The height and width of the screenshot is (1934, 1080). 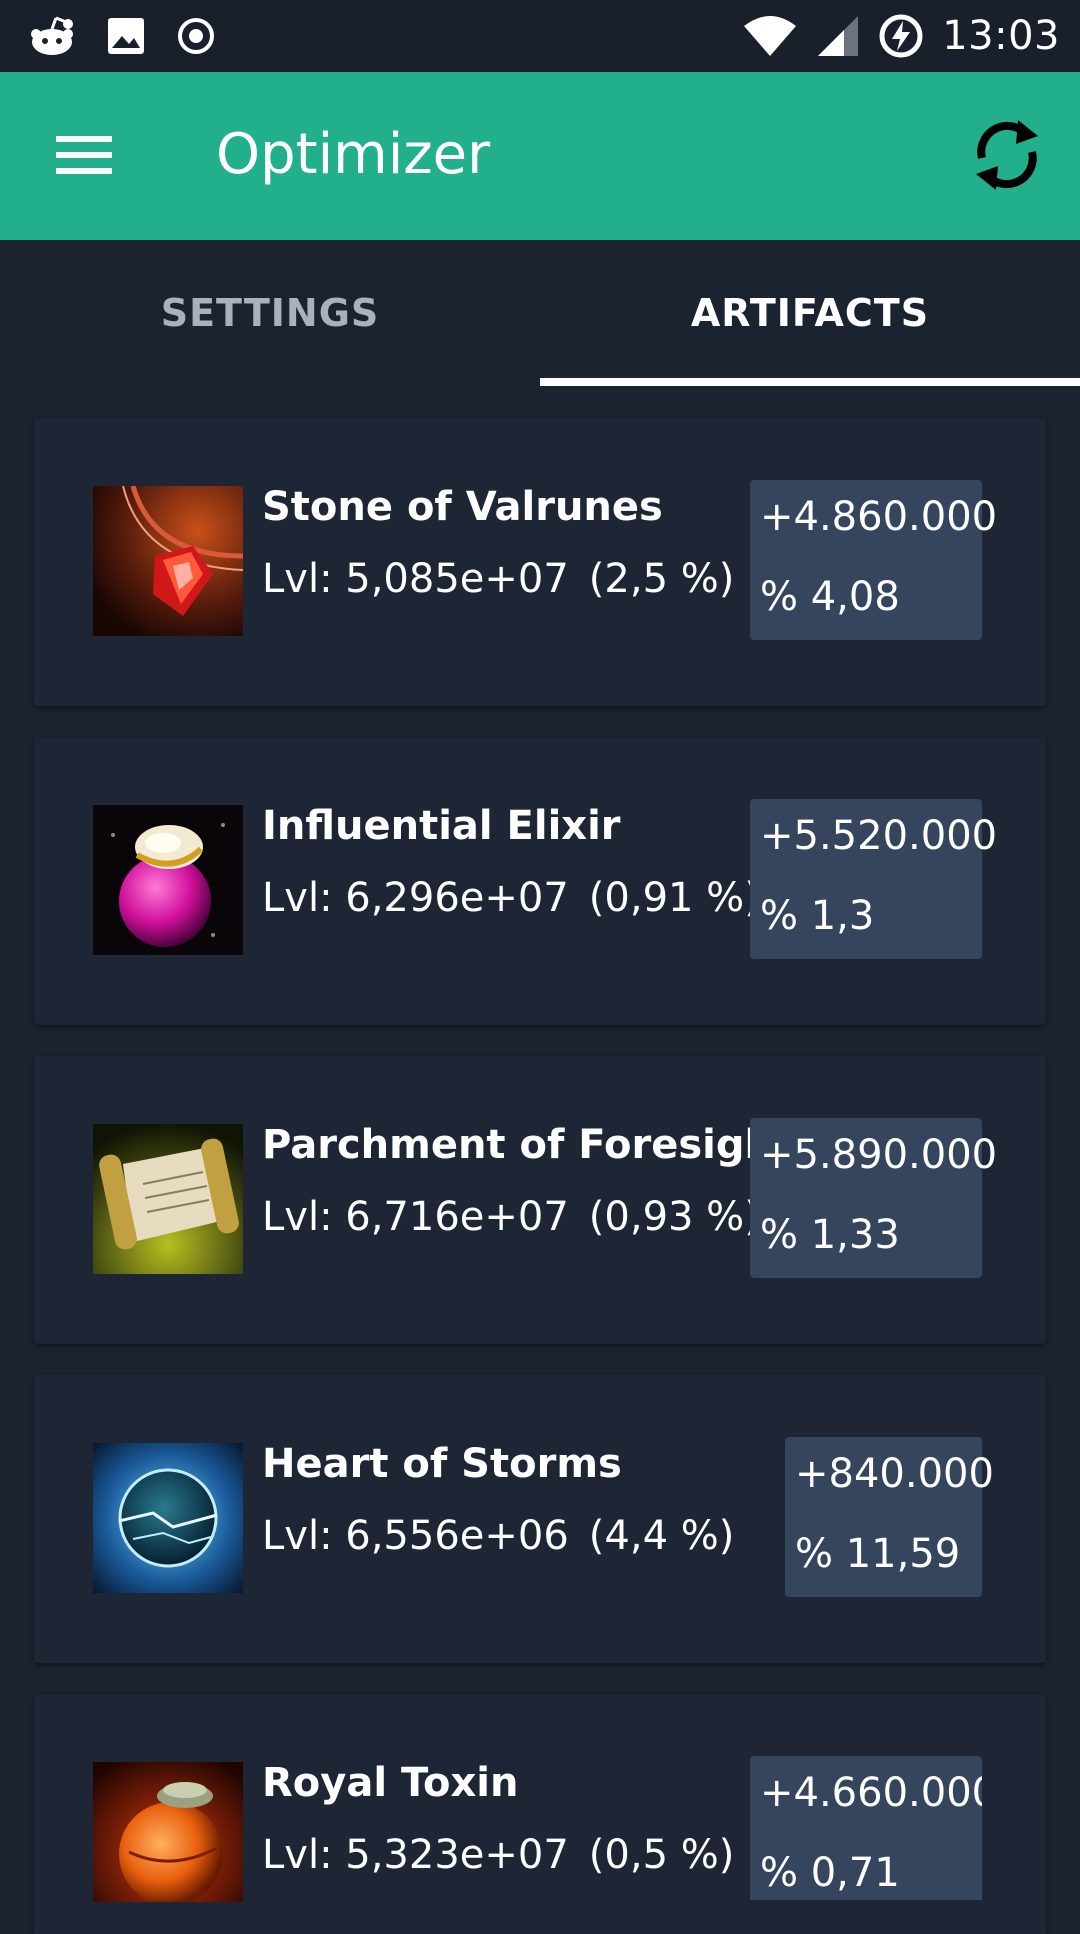 What do you see at coordinates (879, 1155) in the screenshot?
I see `upgrade-gain: +5.890.000` at bounding box center [879, 1155].